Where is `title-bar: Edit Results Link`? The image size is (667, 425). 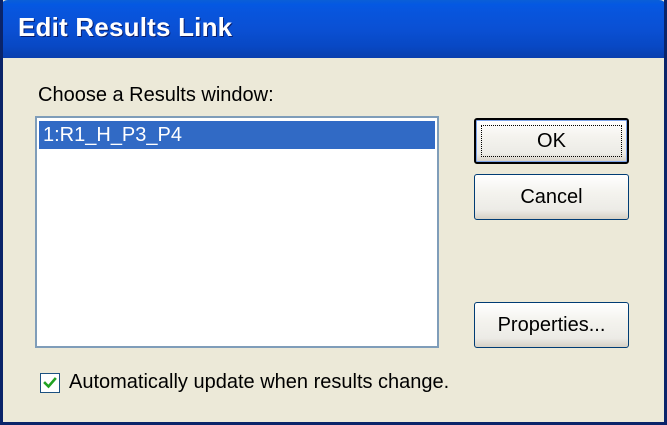 title-bar: Edit Results Link is located at coordinates (333, 29).